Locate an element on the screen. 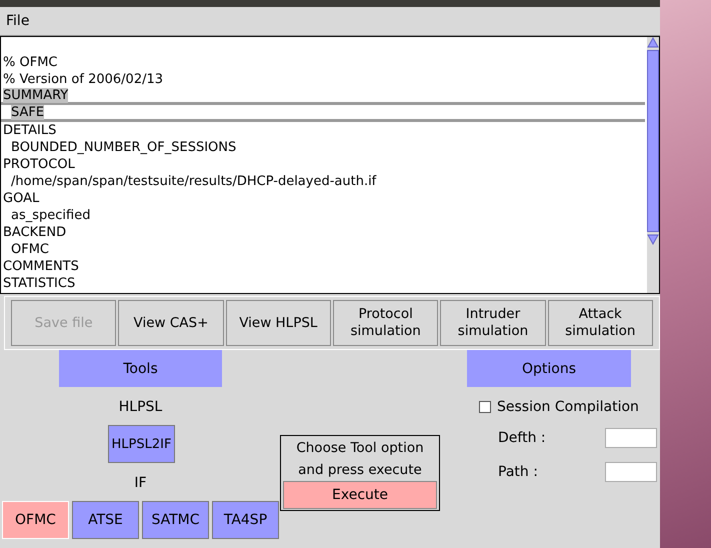 This screenshot has height=548, width=711. backend-button: TA4SP is located at coordinates (245, 520).